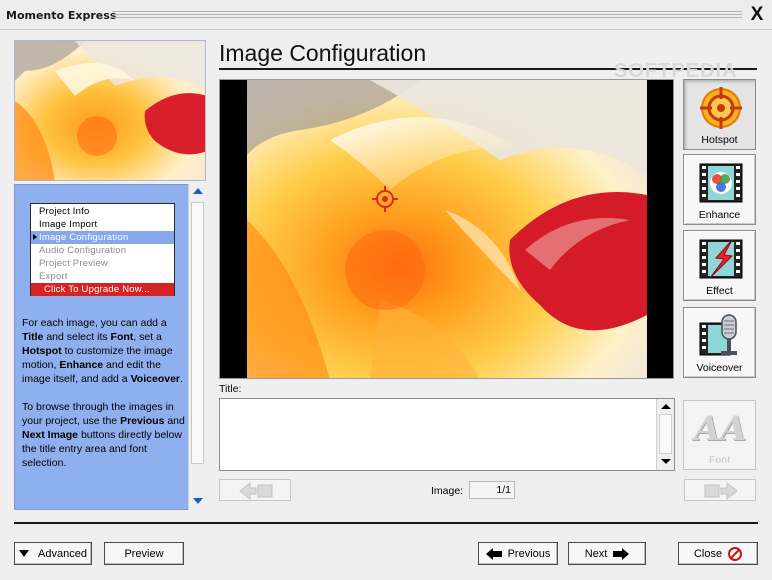 The height and width of the screenshot is (580, 772). Describe the element at coordinates (102, 211) in the screenshot. I see `nav-item-project-info: Project Info` at that location.